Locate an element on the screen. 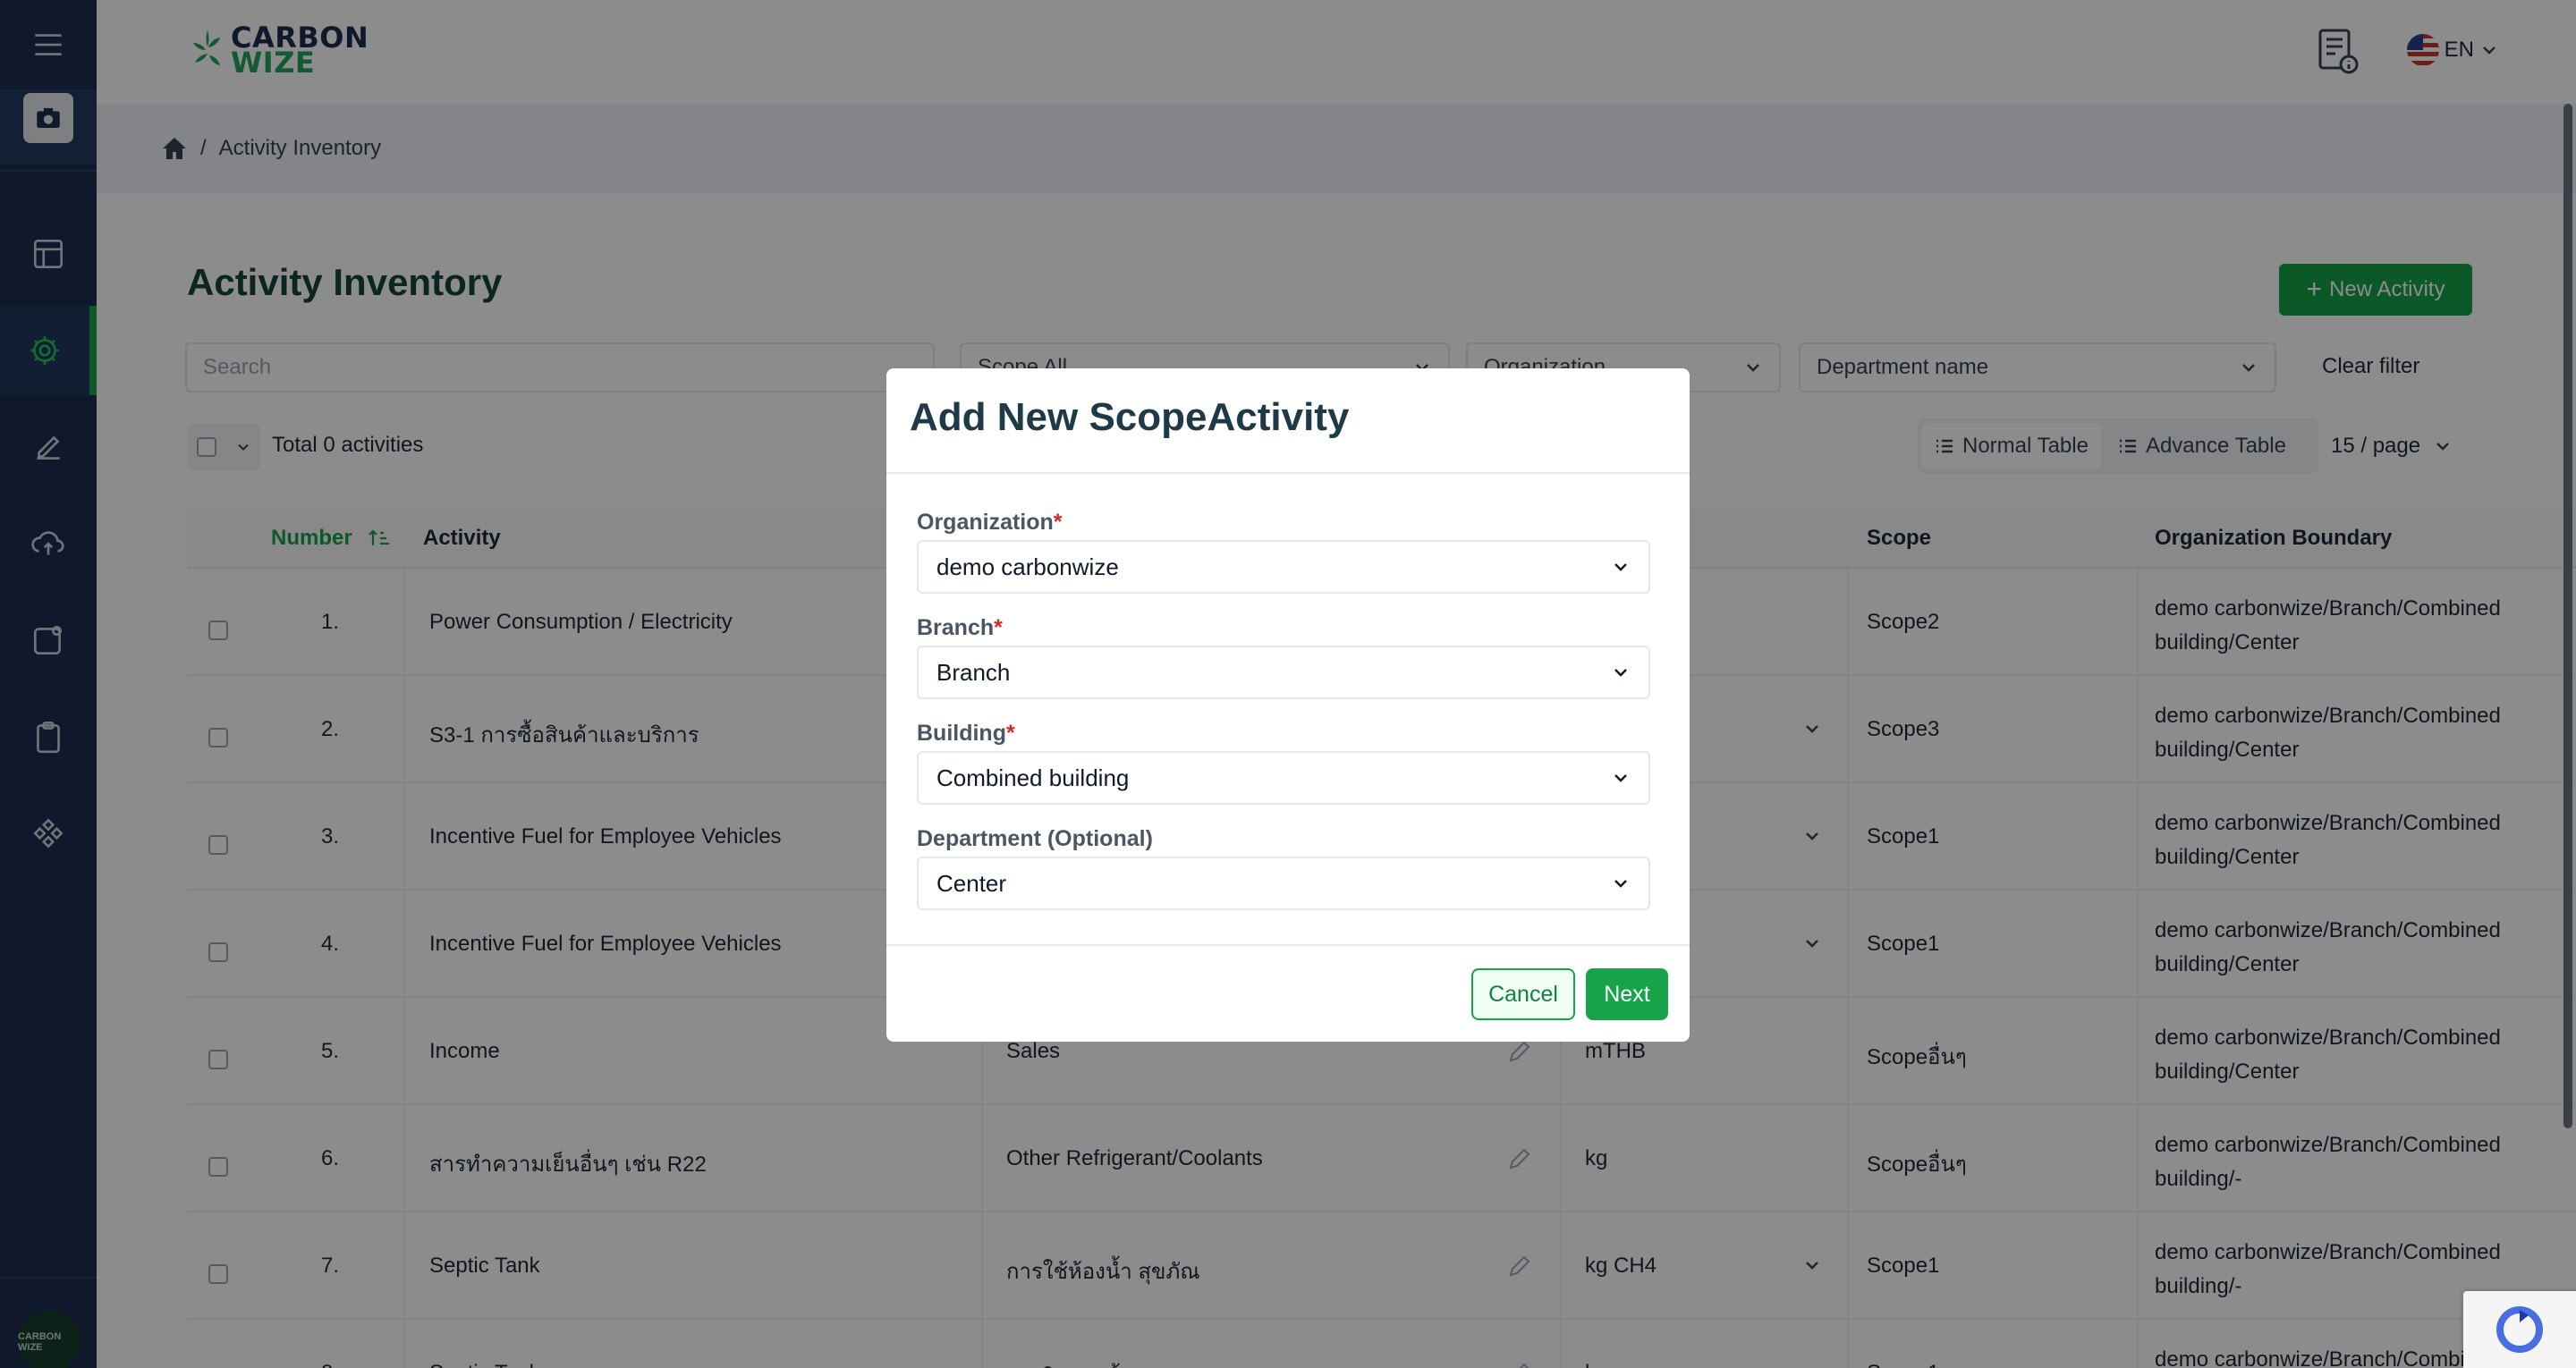 The image size is (2576, 1368). next-button: Next is located at coordinates (1627, 994).